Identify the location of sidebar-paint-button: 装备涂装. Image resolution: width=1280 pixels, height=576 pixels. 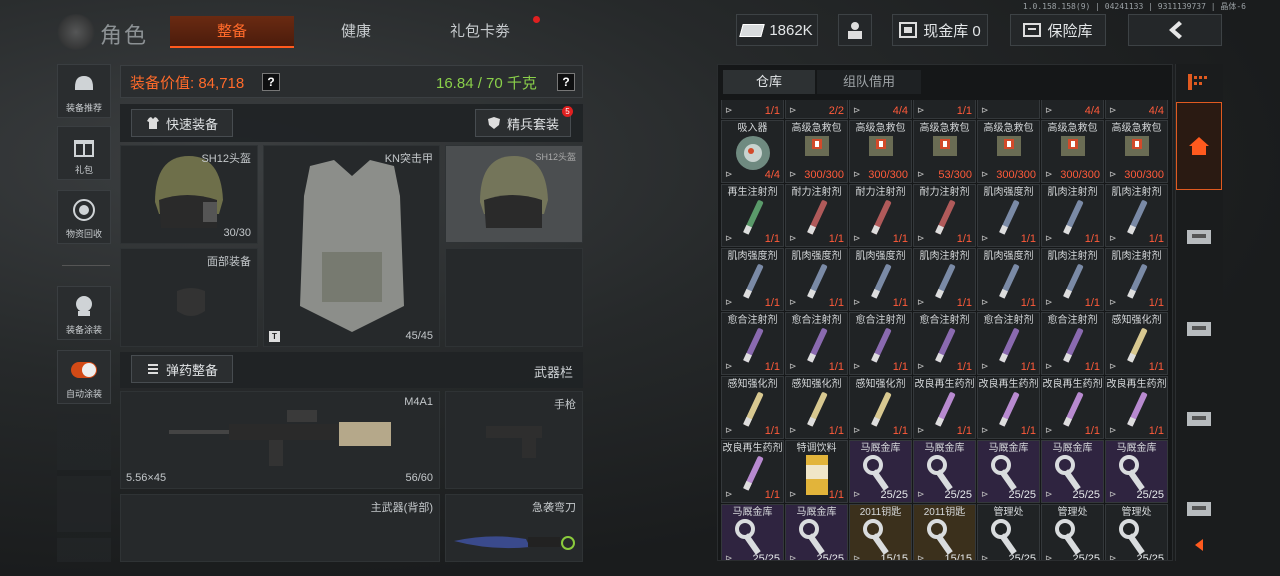
(84, 313).